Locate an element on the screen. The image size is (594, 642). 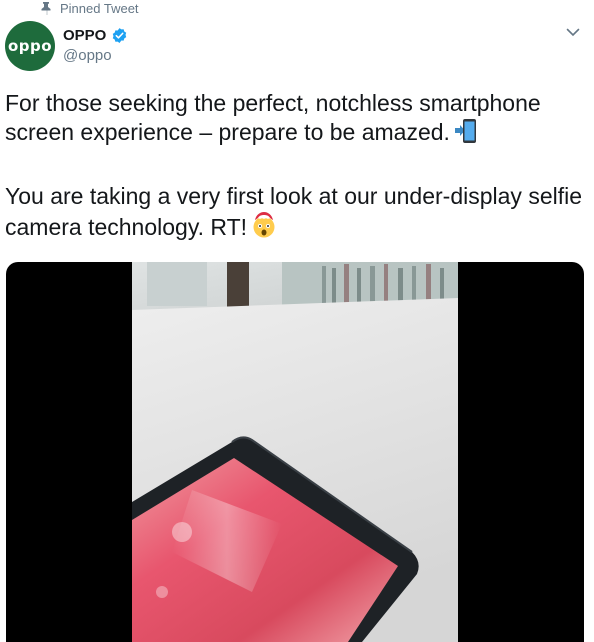
chevron-down-icon is located at coordinates (573, 32).